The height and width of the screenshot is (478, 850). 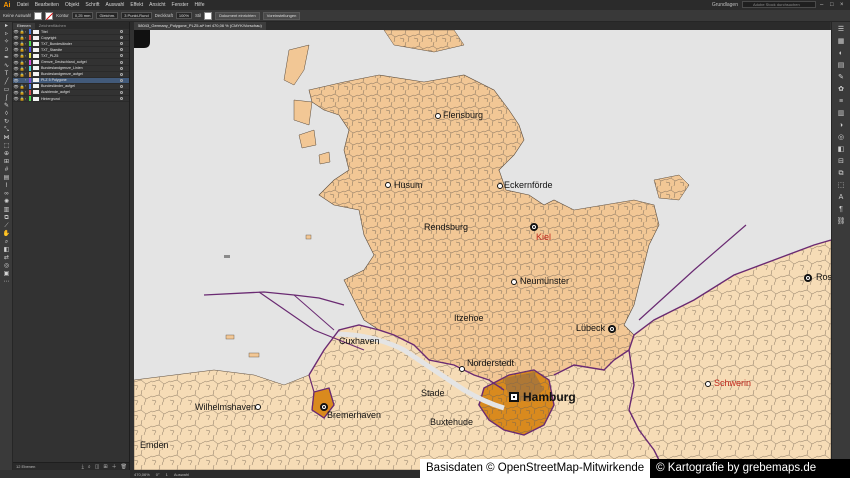 I want to click on line-tool-icon: ╱, so click(x=6, y=82).